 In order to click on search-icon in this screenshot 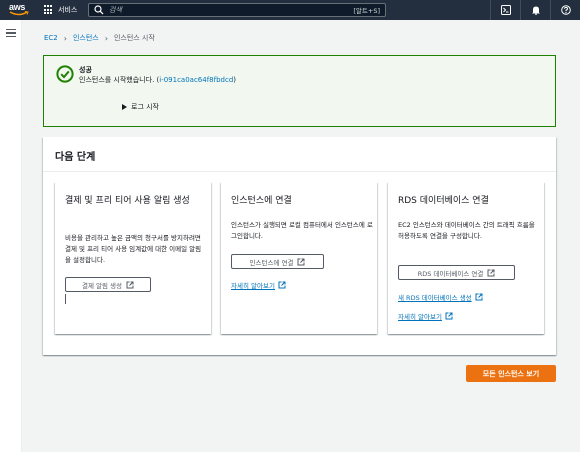, I will do `click(99, 10)`.